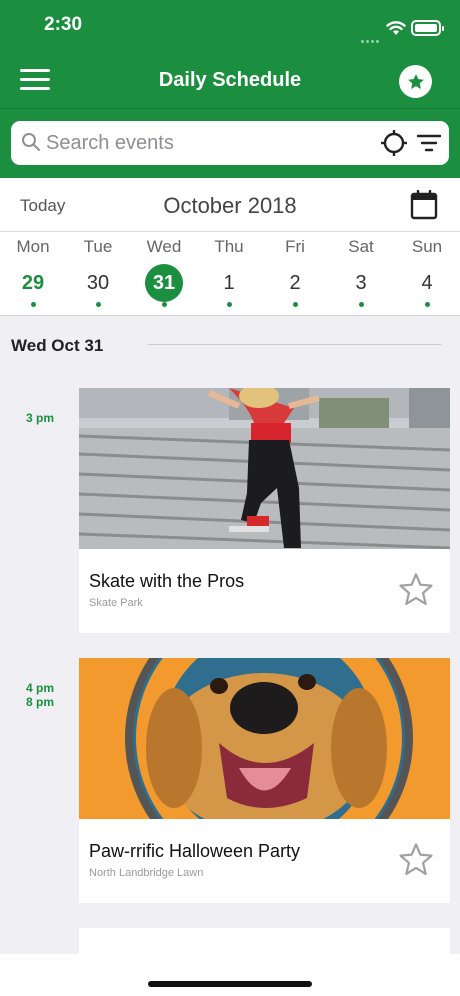 This screenshot has width=460, height=996. I want to click on month-bar: Today October 2018, so click(230, 205).